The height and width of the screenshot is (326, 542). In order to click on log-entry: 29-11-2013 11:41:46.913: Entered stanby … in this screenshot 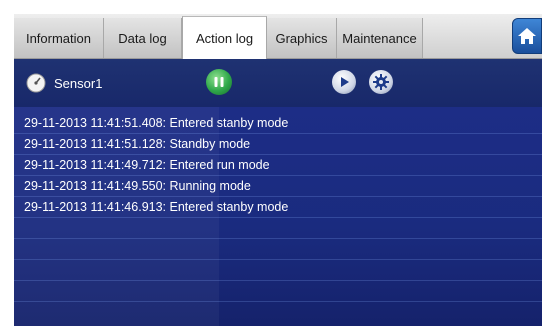, I will do `click(278, 207)`.